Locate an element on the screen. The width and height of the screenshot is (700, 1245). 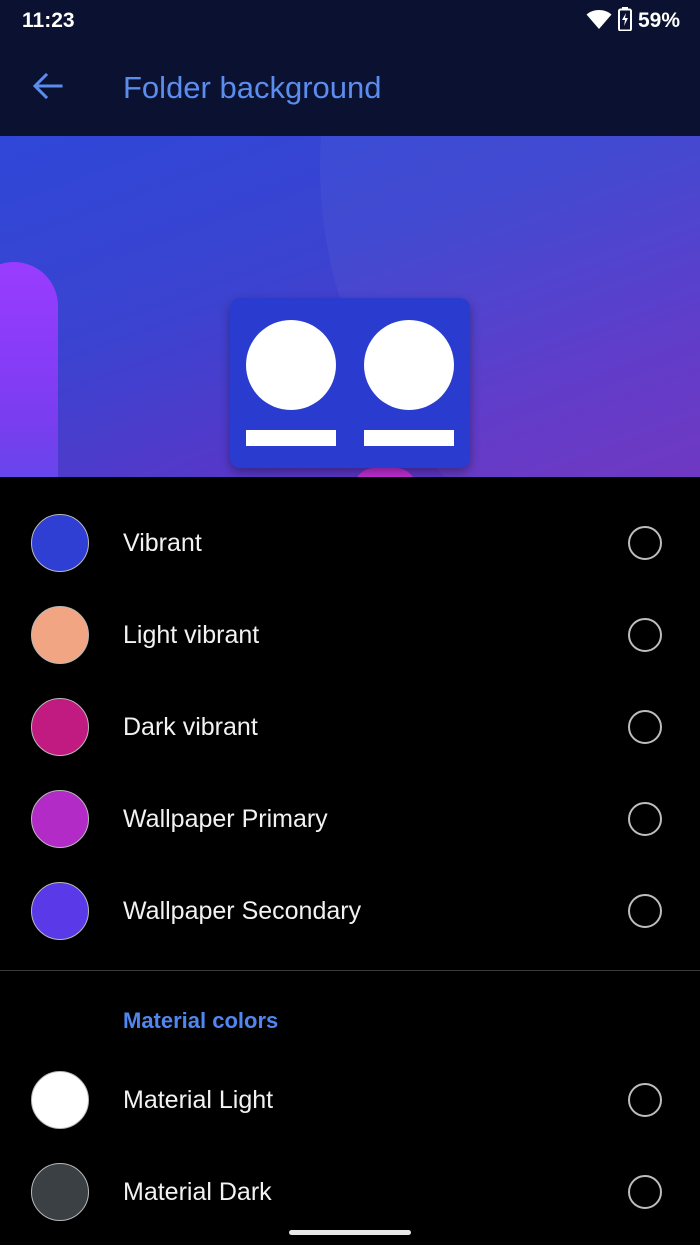
battery-percentage: 59% is located at coordinates (658, 20).